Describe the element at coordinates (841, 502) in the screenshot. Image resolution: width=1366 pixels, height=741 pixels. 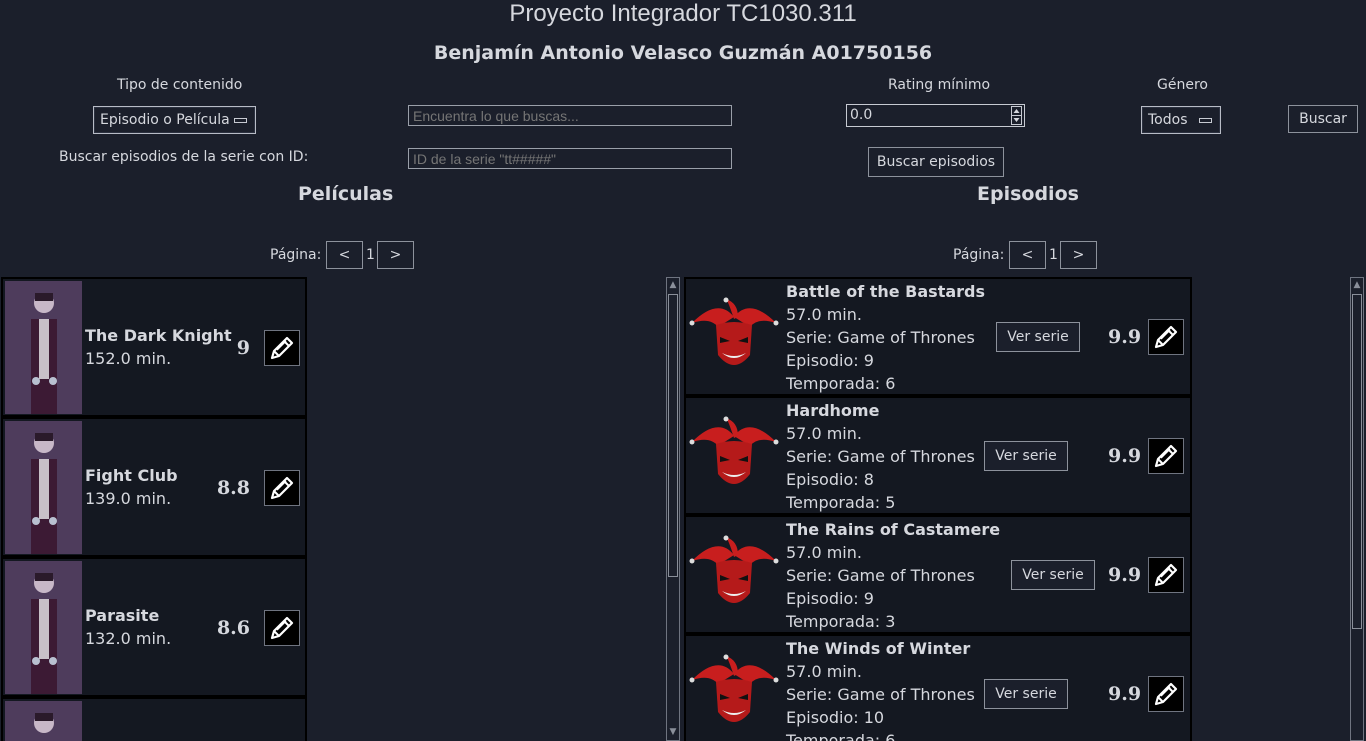
I see `episode-season: Temporada: 5` at that location.